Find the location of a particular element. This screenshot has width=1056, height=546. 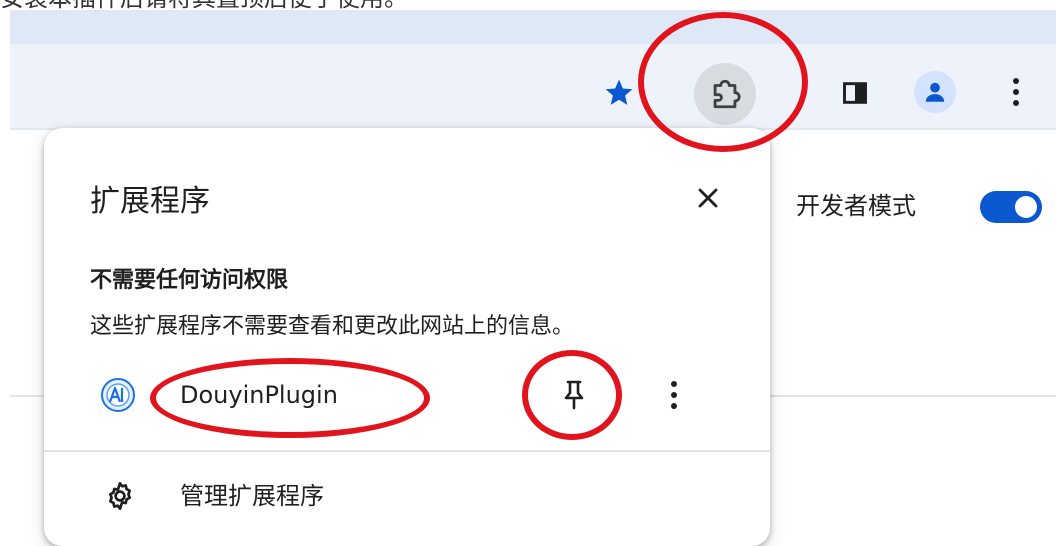

gear-icon is located at coordinates (120, 496).